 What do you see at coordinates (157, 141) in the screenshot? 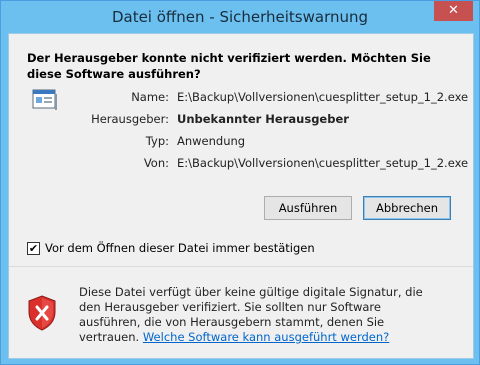
I see `type-label: Typ:` at bounding box center [157, 141].